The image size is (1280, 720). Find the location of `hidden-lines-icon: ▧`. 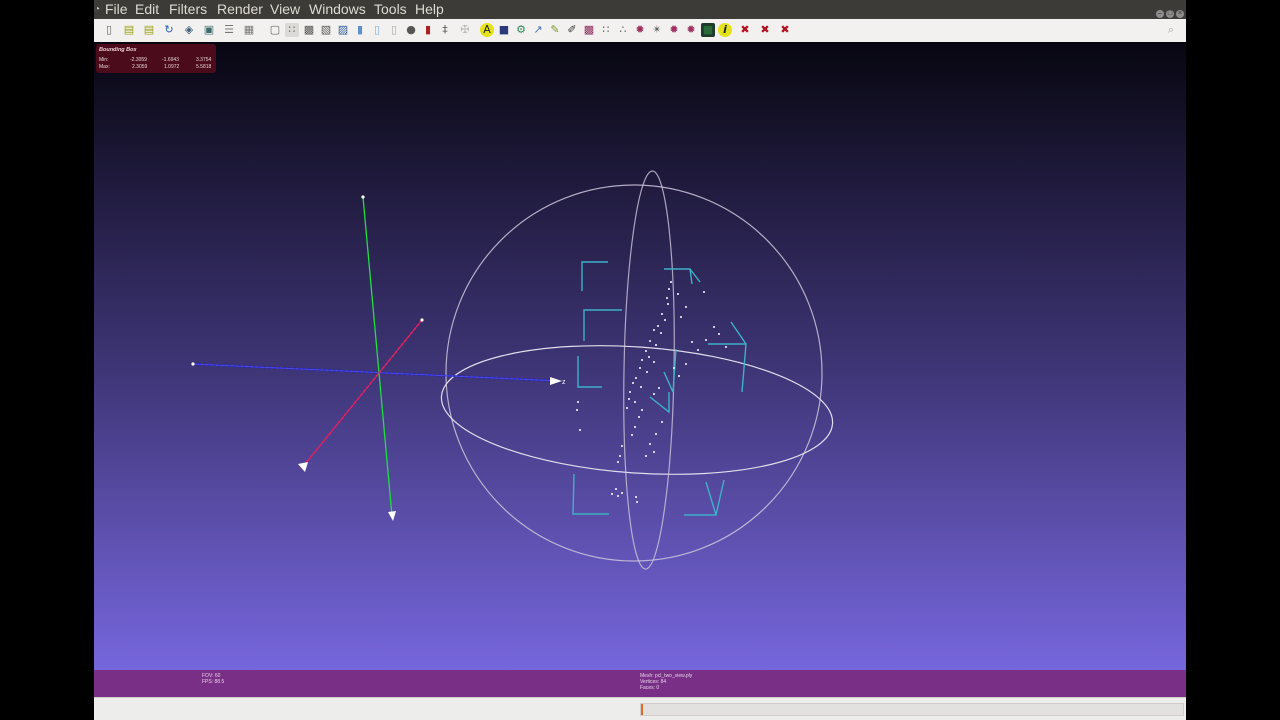

hidden-lines-icon: ▧ is located at coordinates (326, 30).